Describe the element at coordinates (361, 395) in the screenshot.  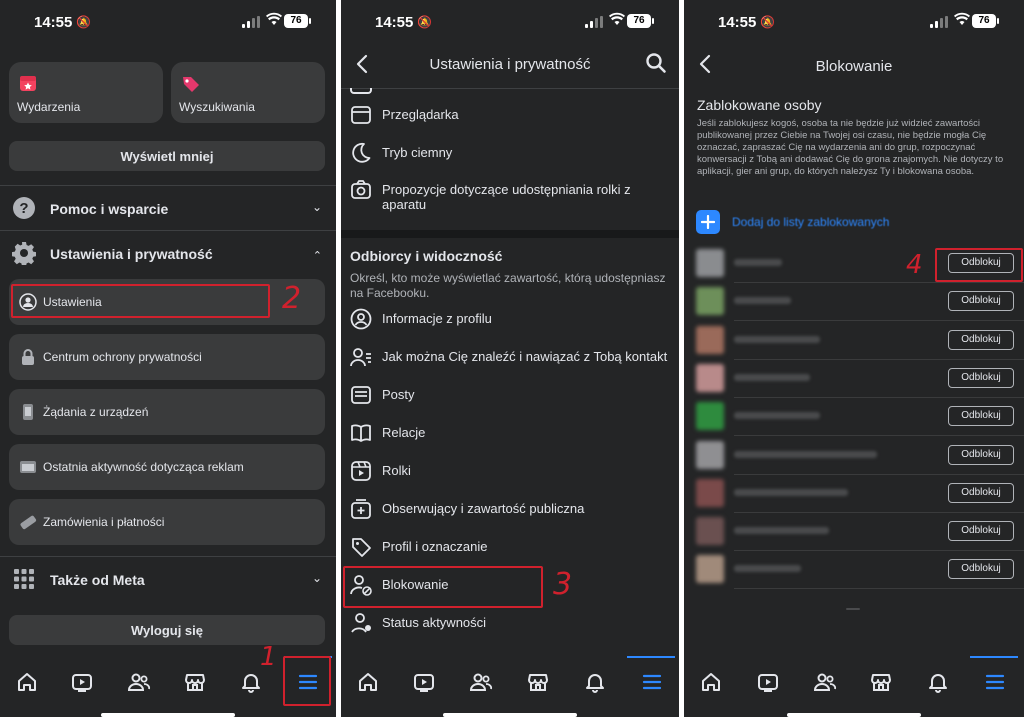
I see `posts-icon` at that location.